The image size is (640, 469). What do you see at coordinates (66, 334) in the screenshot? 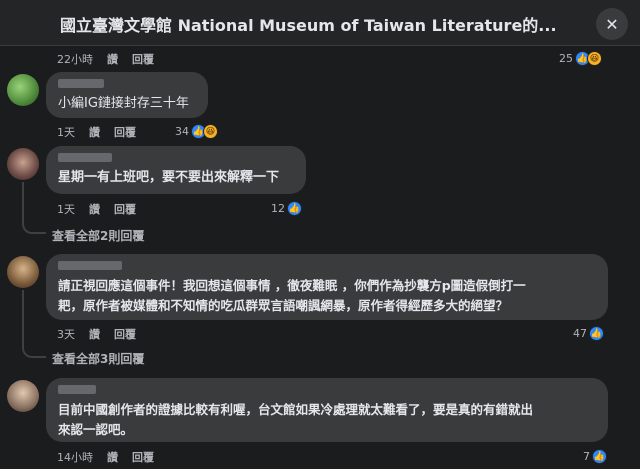
I see `comment-time: 3天` at bounding box center [66, 334].